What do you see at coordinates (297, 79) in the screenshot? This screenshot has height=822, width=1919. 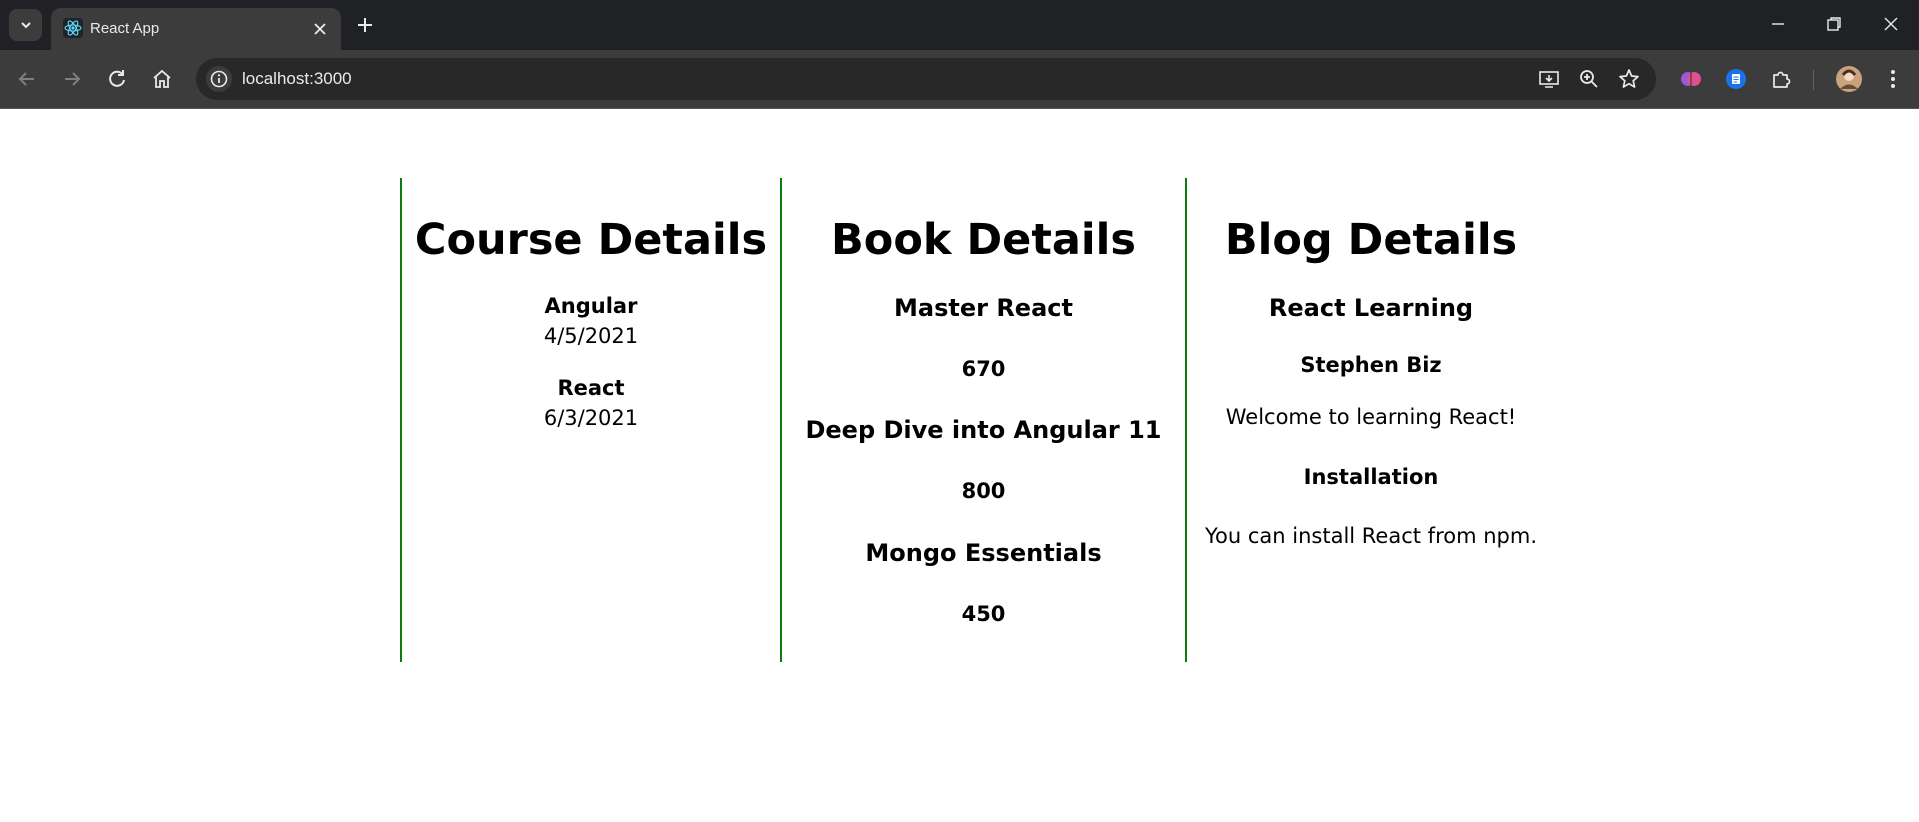 I see `url-text: localhost:3000` at bounding box center [297, 79].